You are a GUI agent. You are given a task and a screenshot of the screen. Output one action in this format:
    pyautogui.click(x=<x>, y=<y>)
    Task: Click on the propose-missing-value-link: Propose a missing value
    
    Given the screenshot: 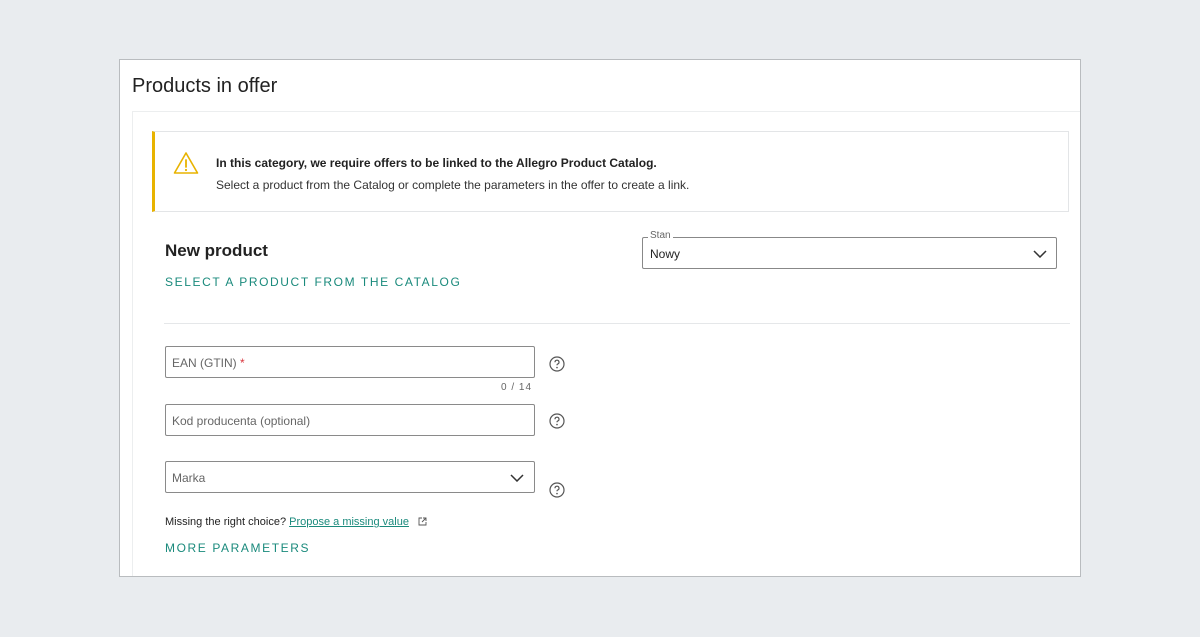 What is the action you would take?
    pyautogui.click(x=349, y=522)
    